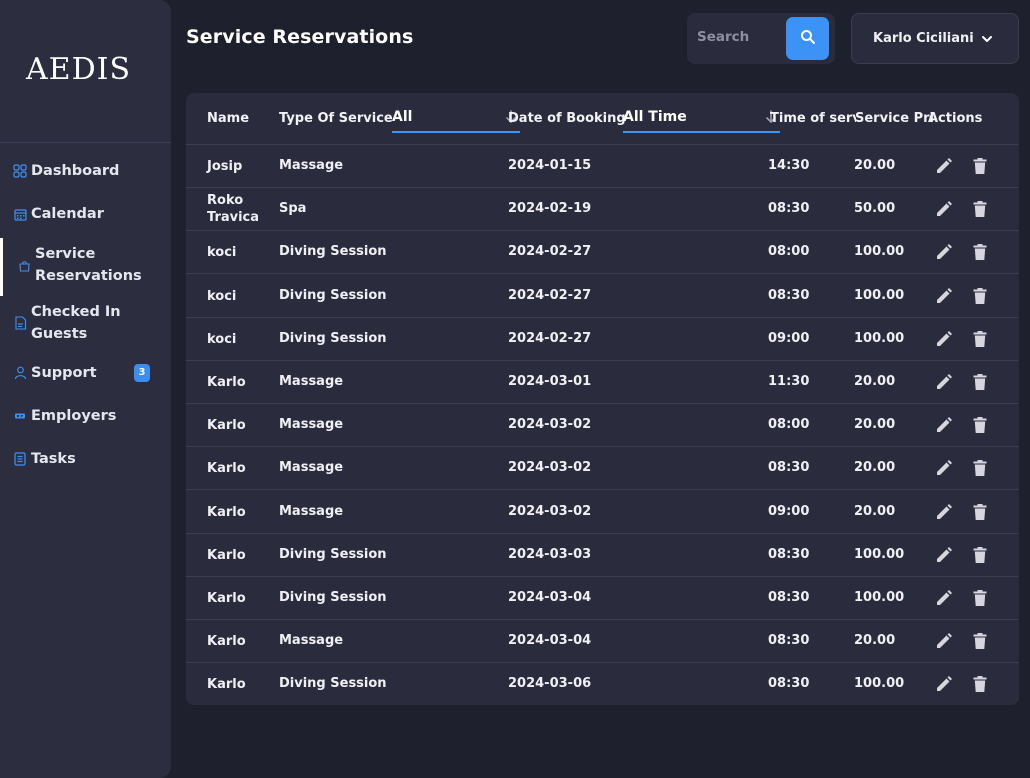 This screenshot has width=1030, height=778. I want to click on booking-date-cell: 2024-02-19, so click(550, 209).